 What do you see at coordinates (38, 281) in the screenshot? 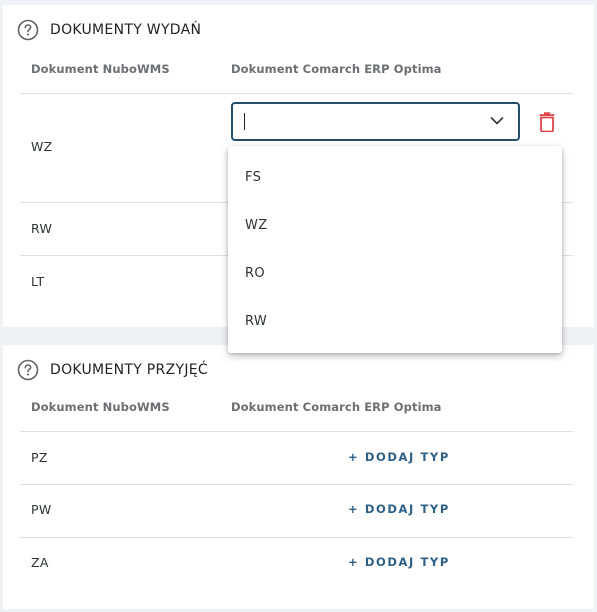
I see `row-label: LT` at bounding box center [38, 281].